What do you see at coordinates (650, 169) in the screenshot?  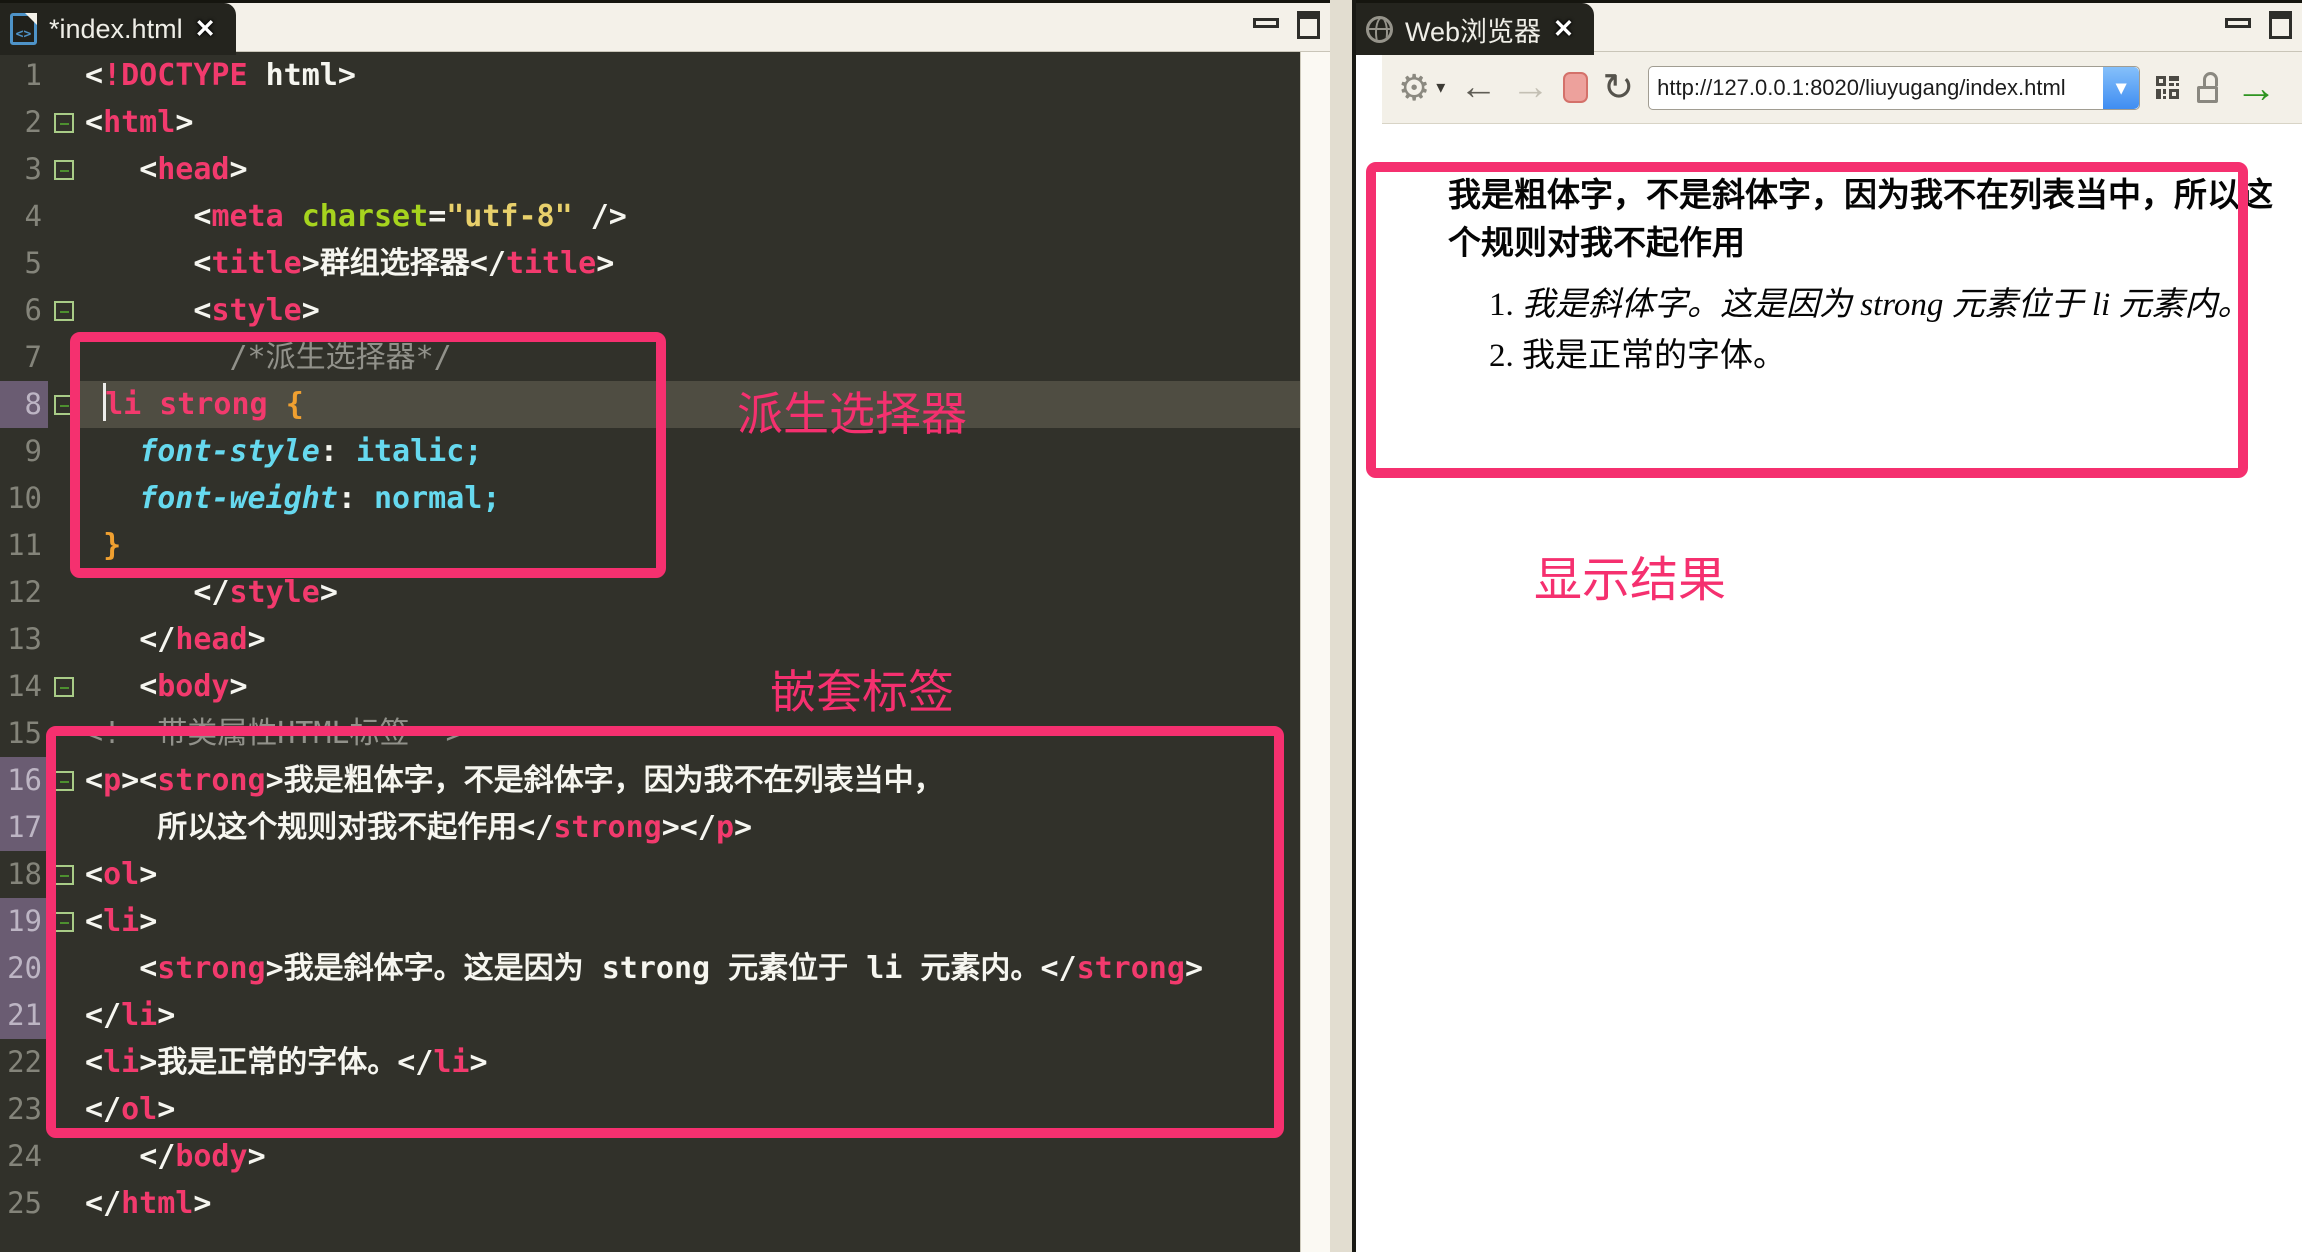 I see `code-line: 3 <head>` at bounding box center [650, 169].